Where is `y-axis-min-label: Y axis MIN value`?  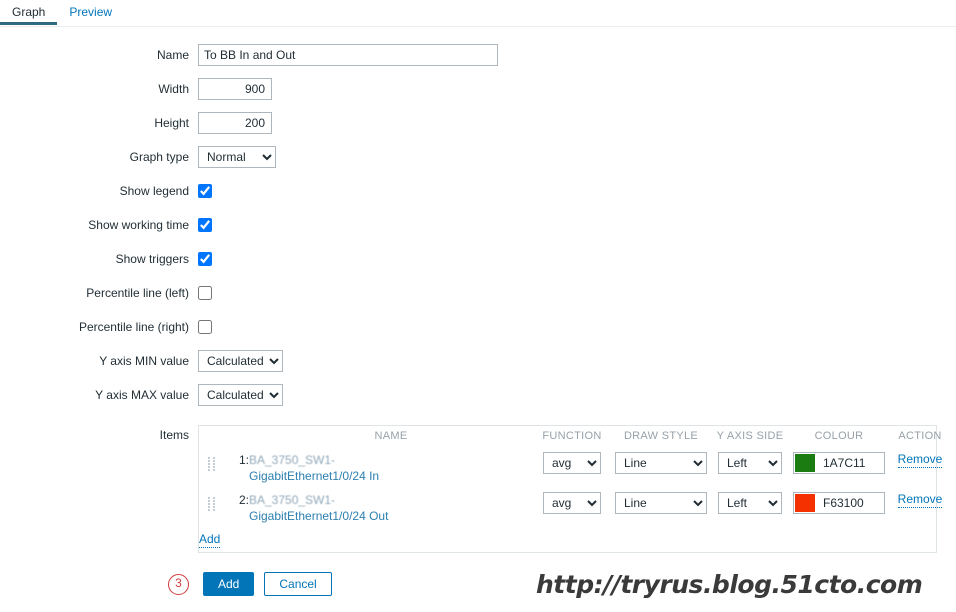 y-axis-min-label: Y axis MIN value is located at coordinates (144, 361).